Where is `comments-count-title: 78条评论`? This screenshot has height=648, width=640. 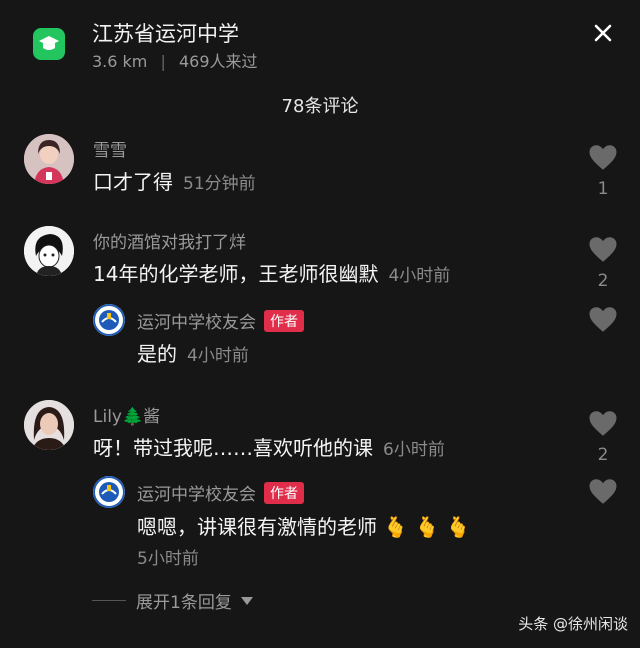 comments-count-title: 78条评论 is located at coordinates (320, 106).